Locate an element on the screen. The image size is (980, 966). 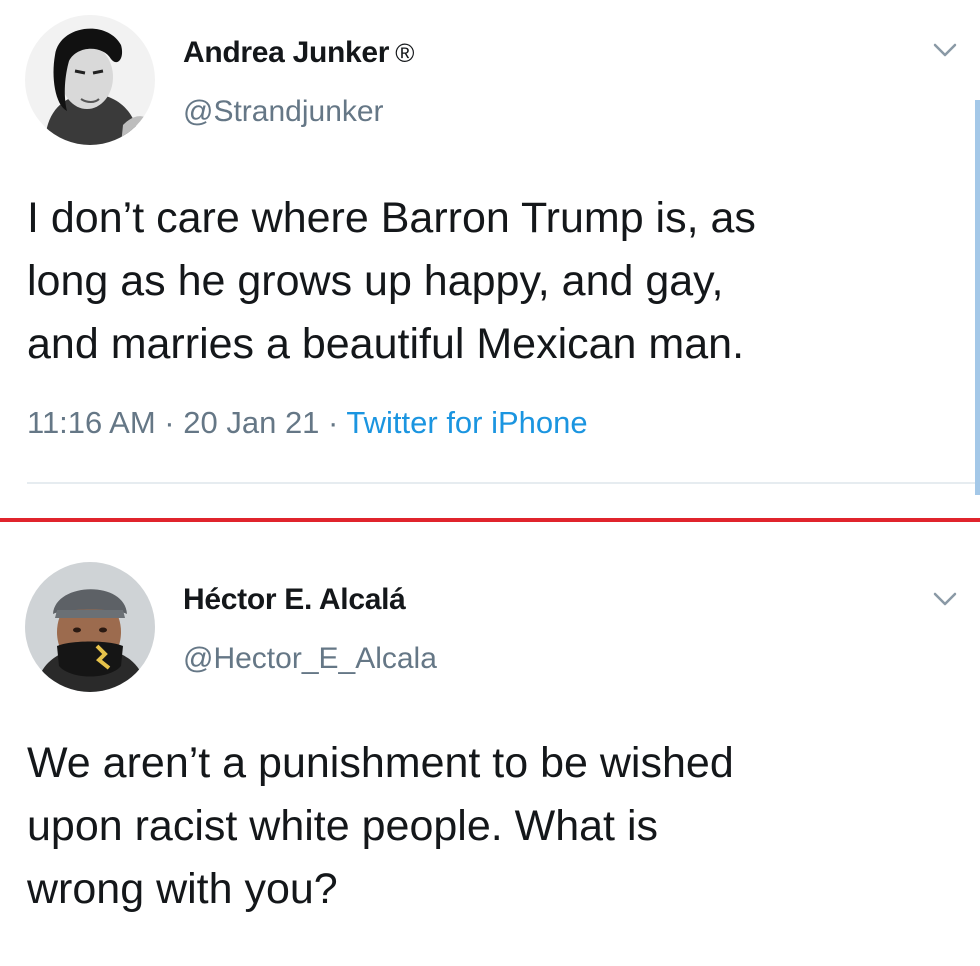
tweet-date: 20 Jan 21 is located at coordinates (251, 422).